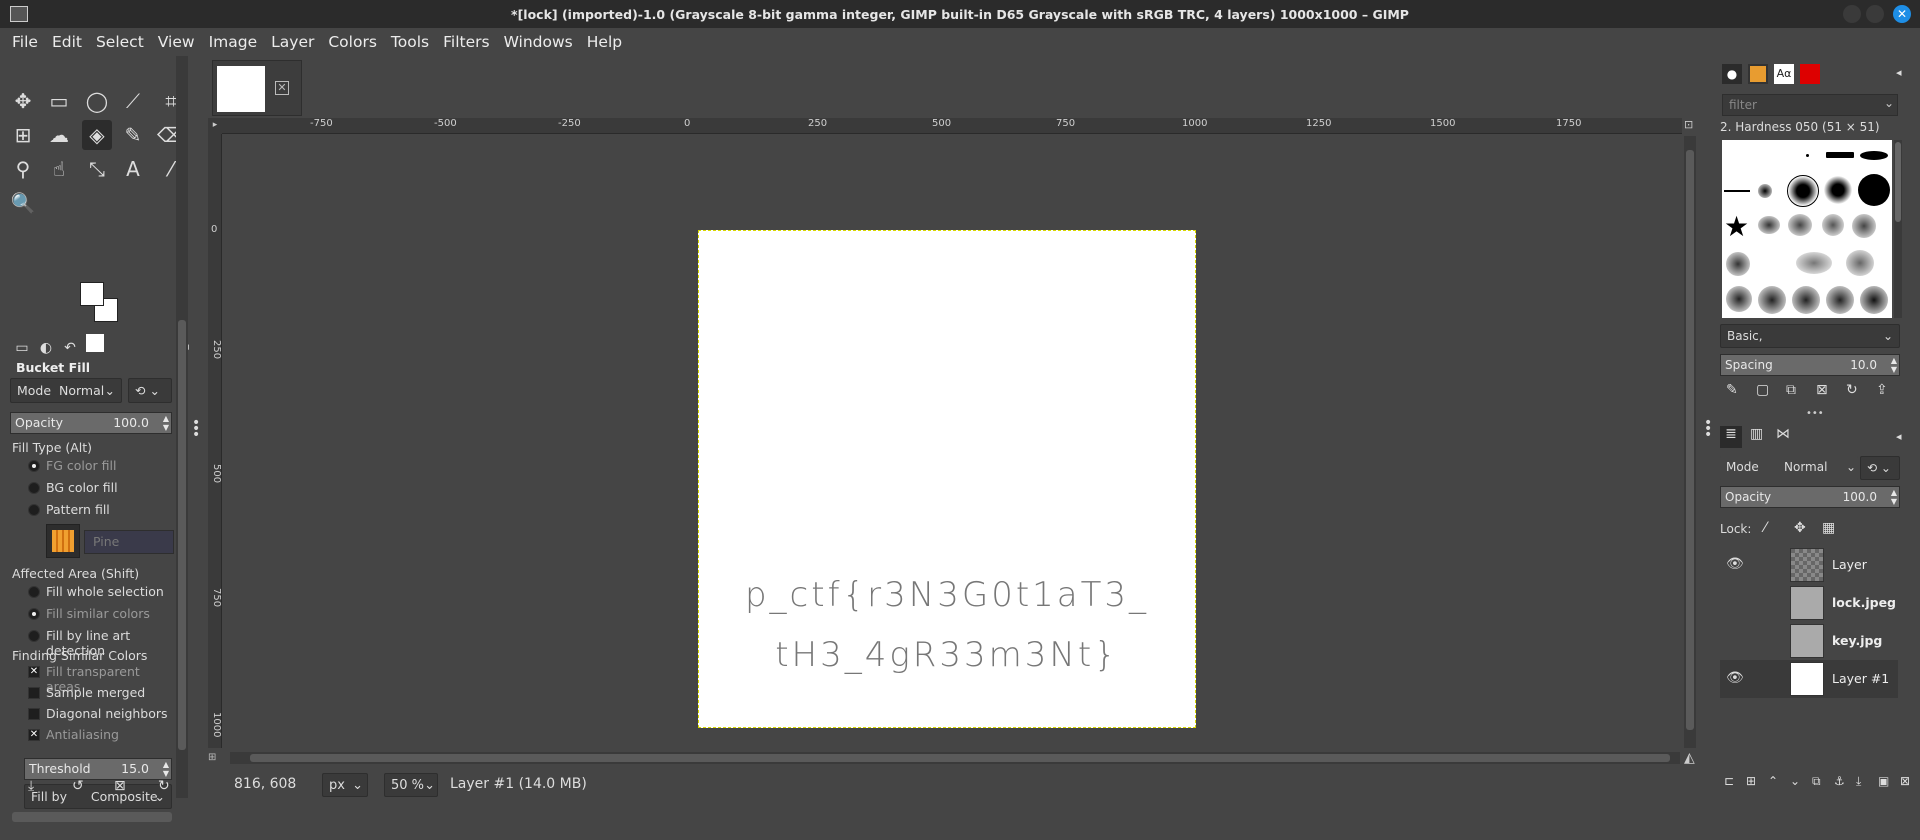 Image resolution: width=1920 pixels, height=840 pixels. What do you see at coordinates (70, 348) in the screenshot?
I see `undo-history-tab-icon: ↶` at bounding box center [70, 348].